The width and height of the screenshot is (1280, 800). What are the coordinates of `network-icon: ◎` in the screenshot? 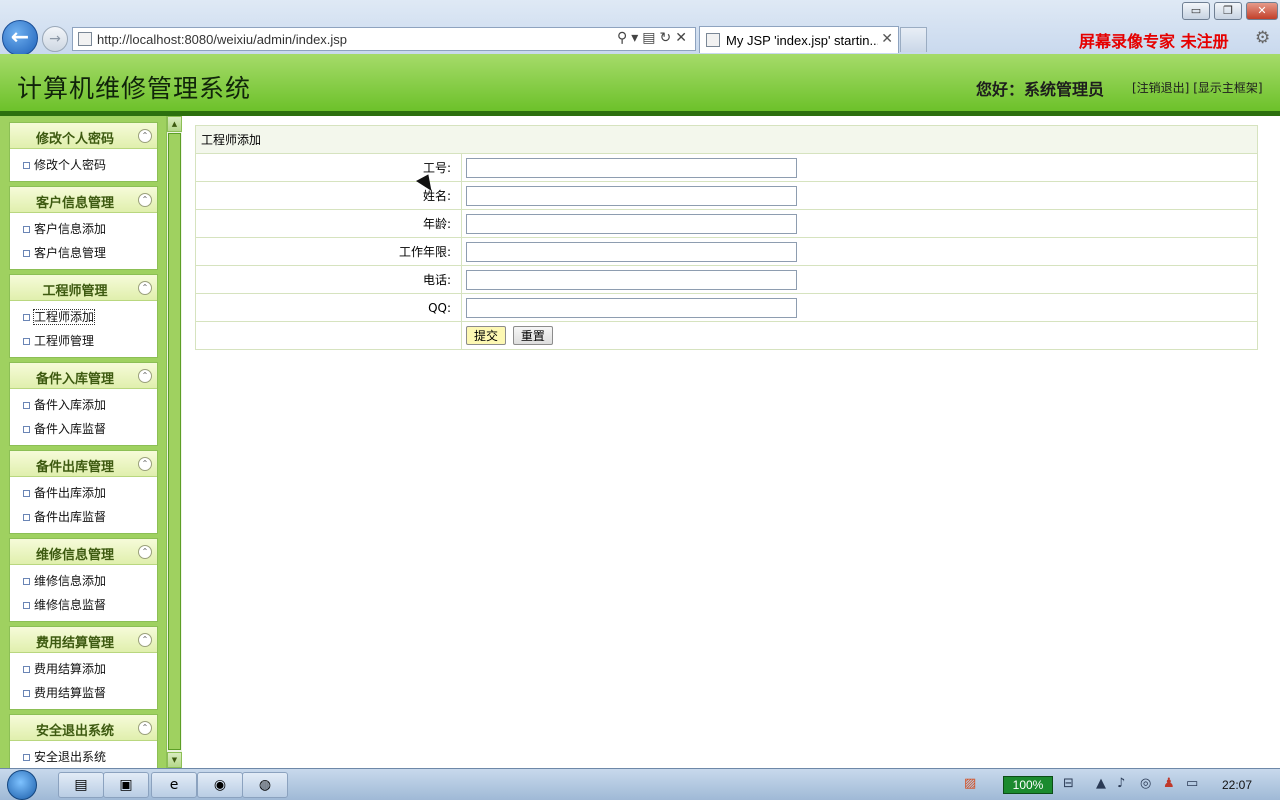 It's located at (1145, 783).